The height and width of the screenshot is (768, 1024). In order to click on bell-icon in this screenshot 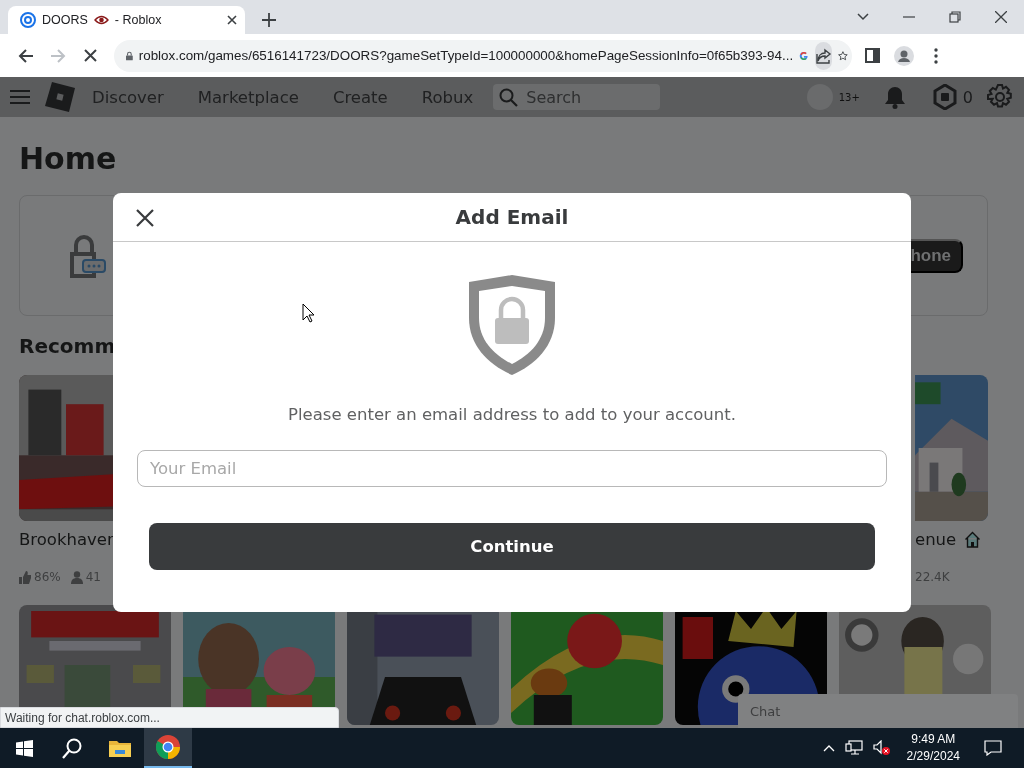, I will do `click(894, 97)`.